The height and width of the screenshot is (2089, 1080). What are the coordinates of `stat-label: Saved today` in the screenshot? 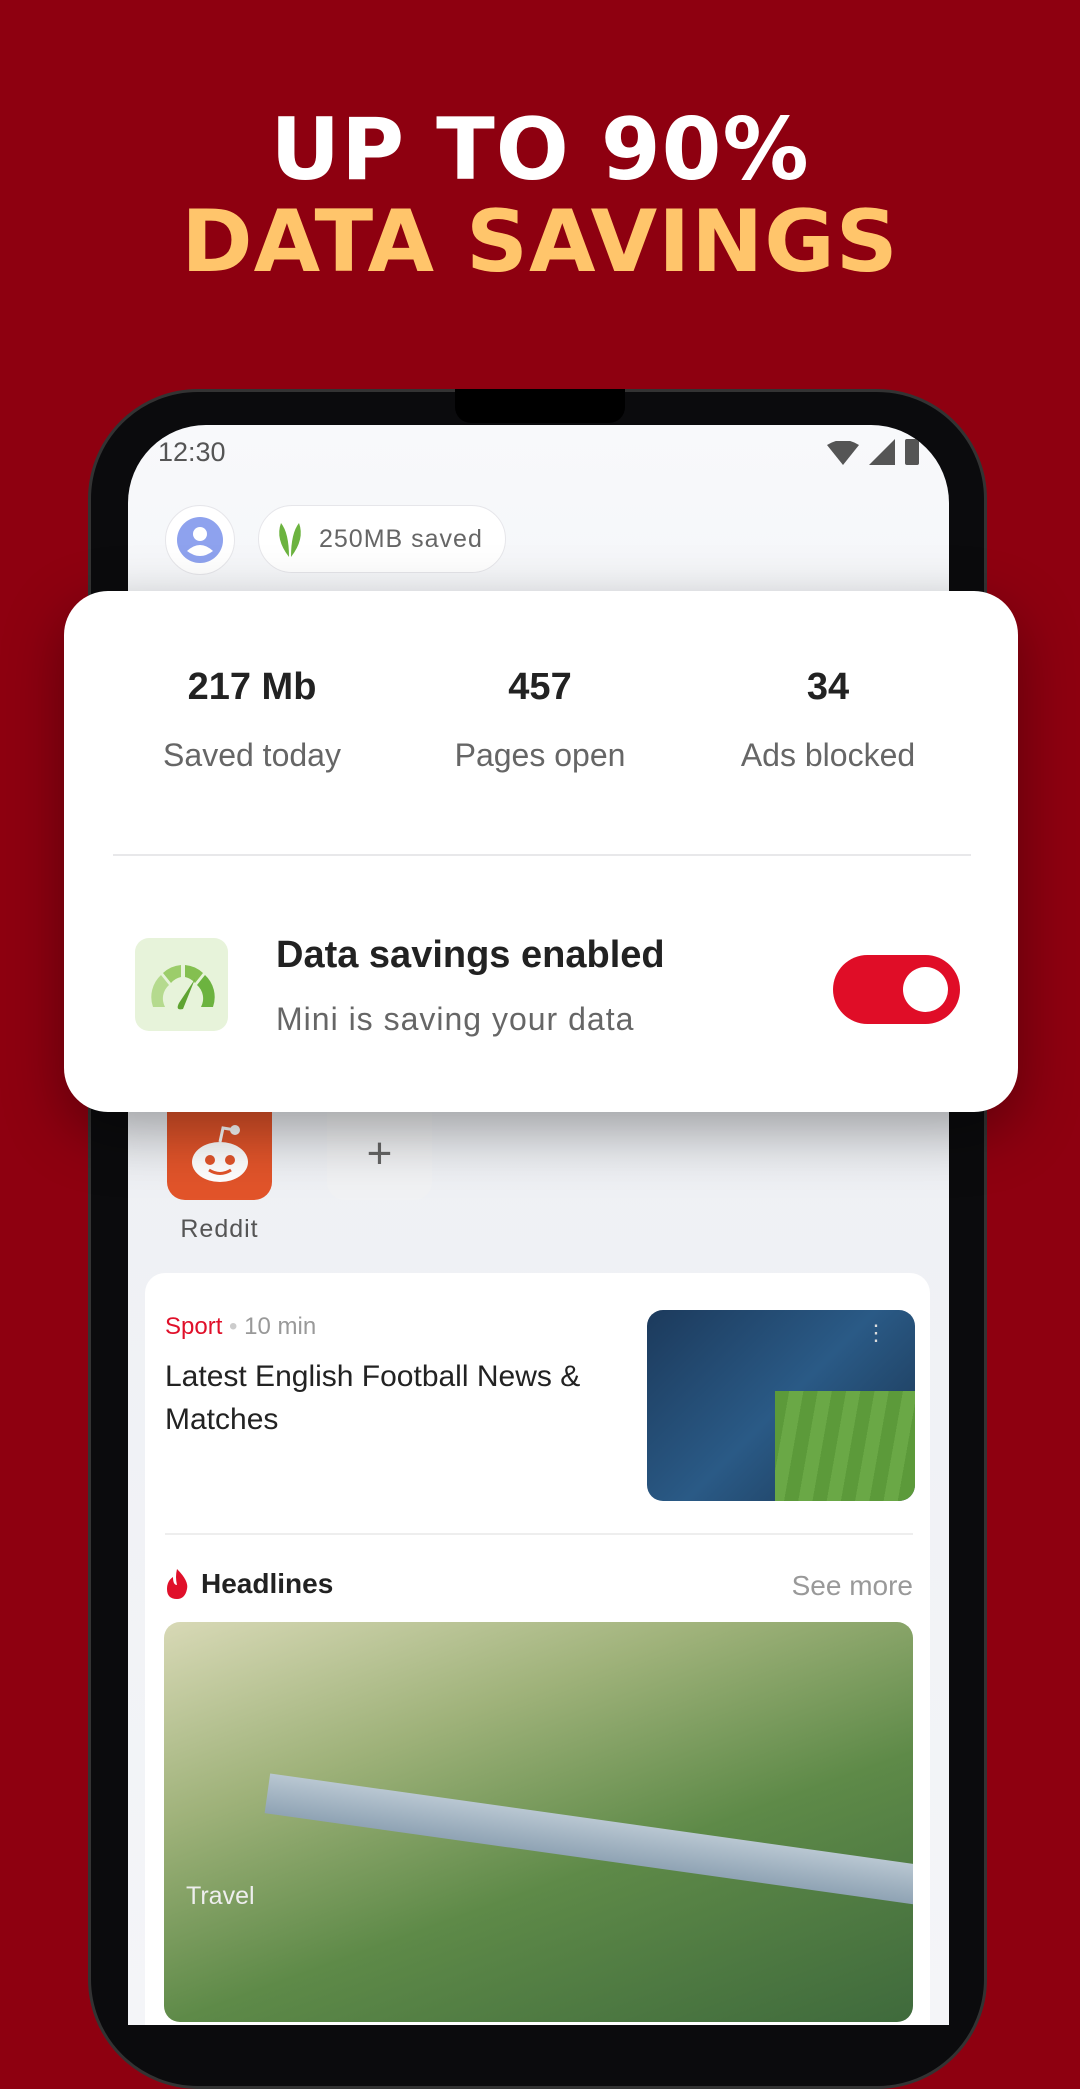 It's located at (252, 755).